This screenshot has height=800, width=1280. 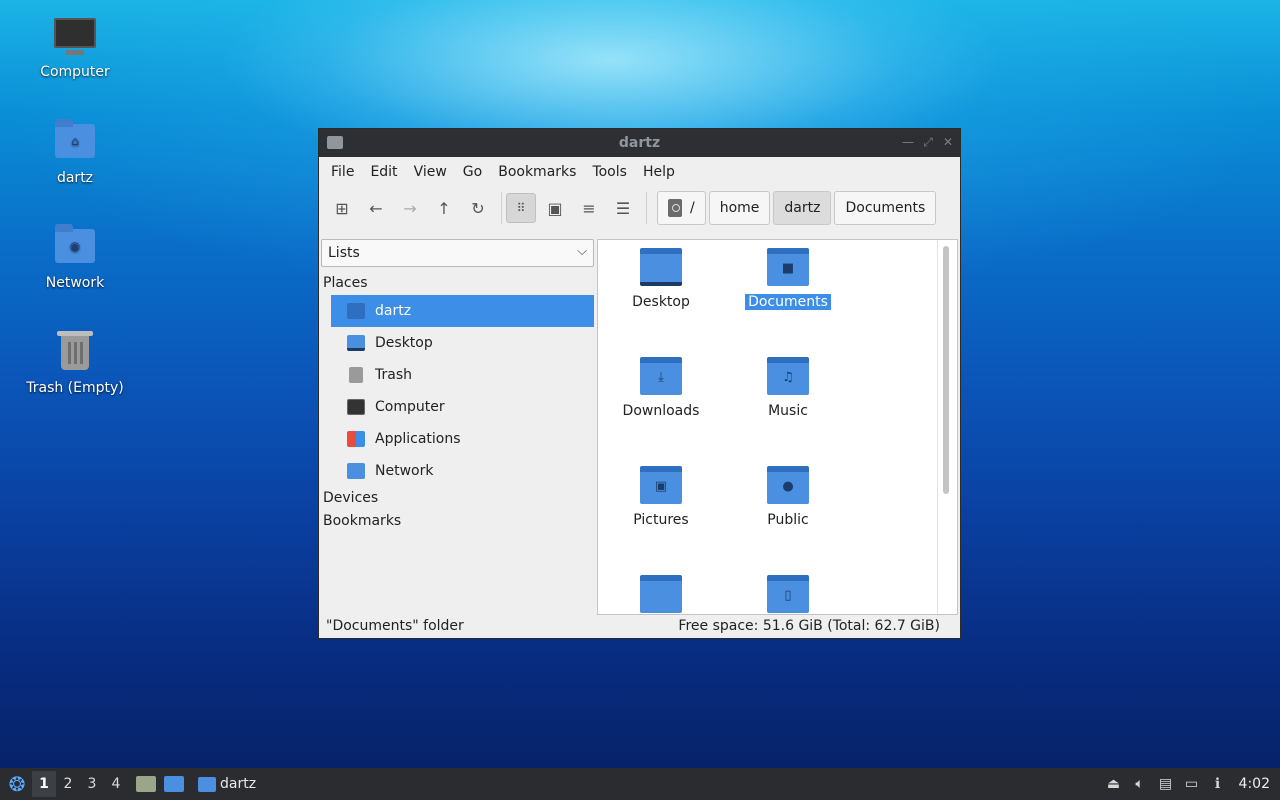 I want to click on file-item-templates: ▯, so click(x=788, y=594).